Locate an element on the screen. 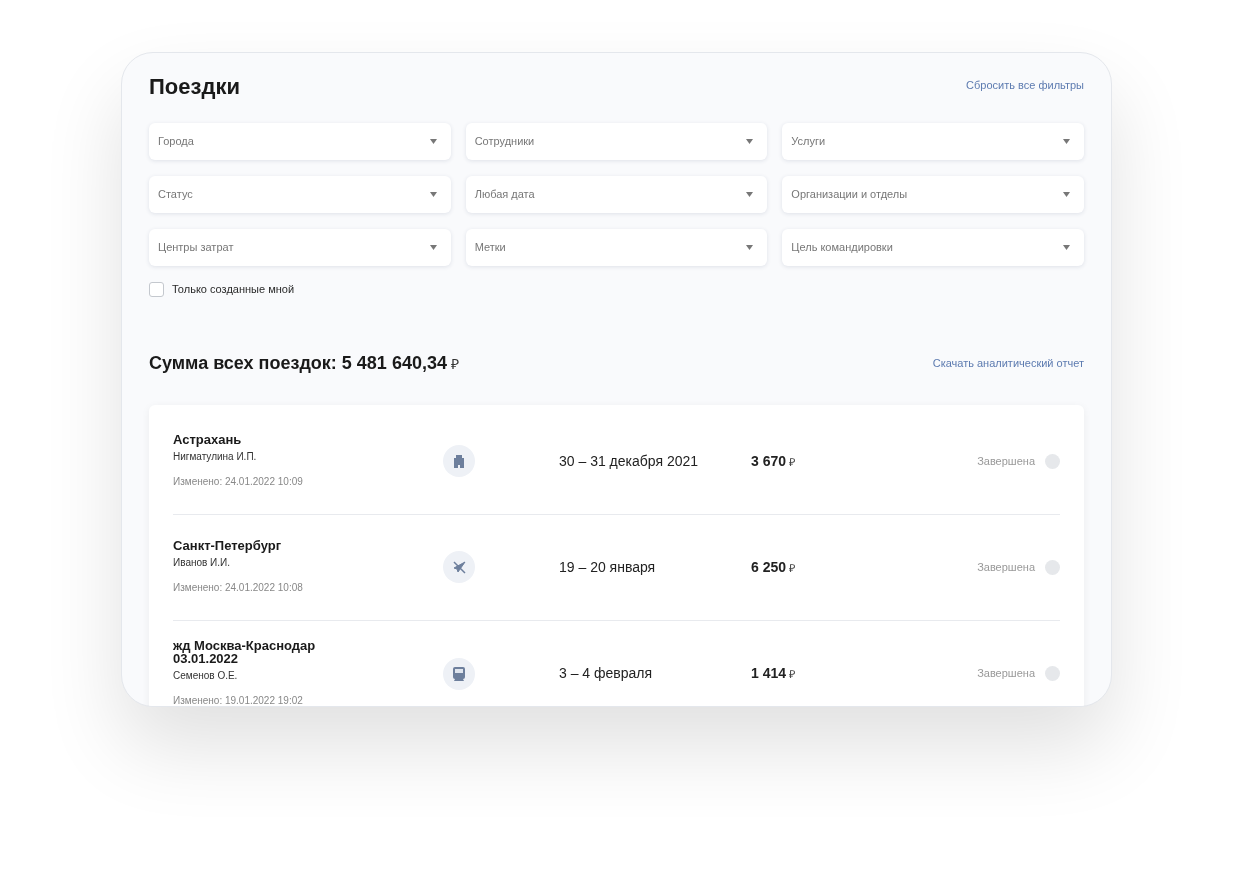 The image size is (1234, 896). trip-title: Астрахань is located at coordinates (273, 439).